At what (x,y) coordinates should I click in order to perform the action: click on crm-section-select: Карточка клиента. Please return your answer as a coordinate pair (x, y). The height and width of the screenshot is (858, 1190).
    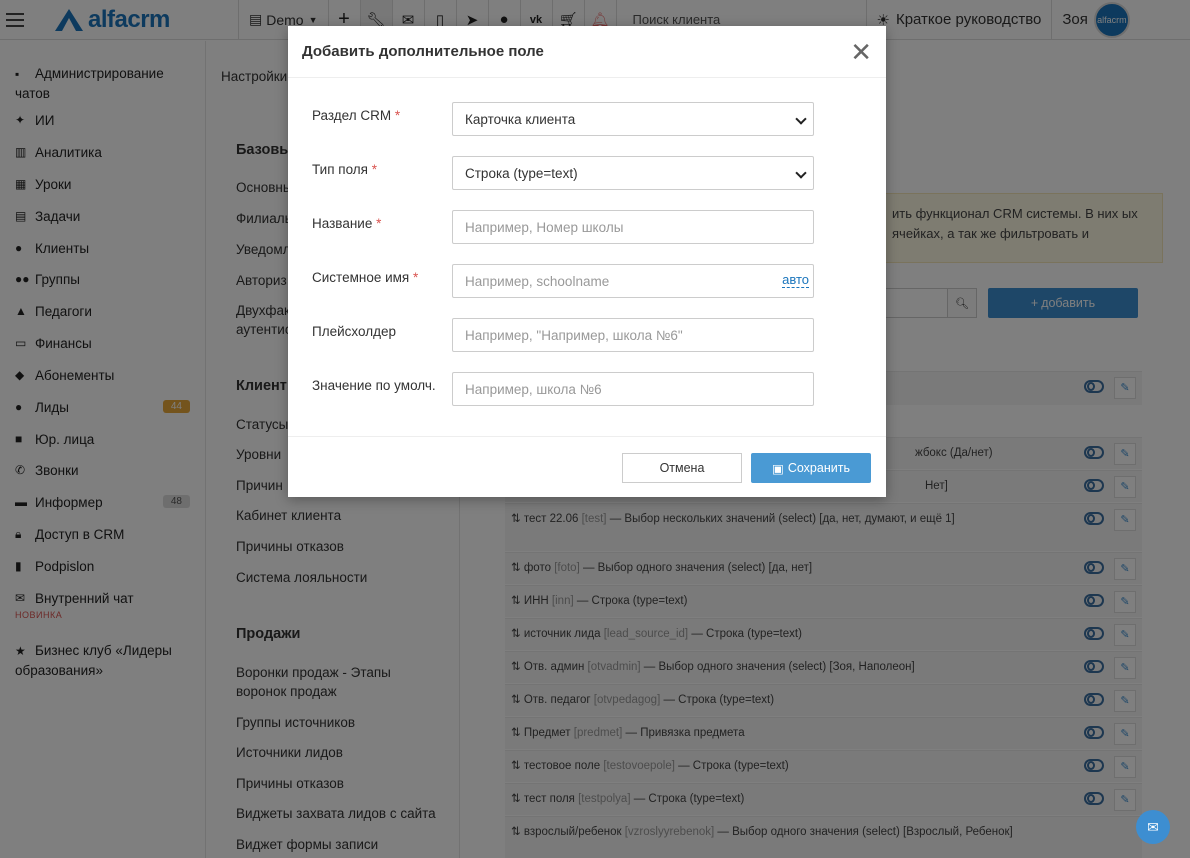
    Looking at the image, I should click on (633, 119).